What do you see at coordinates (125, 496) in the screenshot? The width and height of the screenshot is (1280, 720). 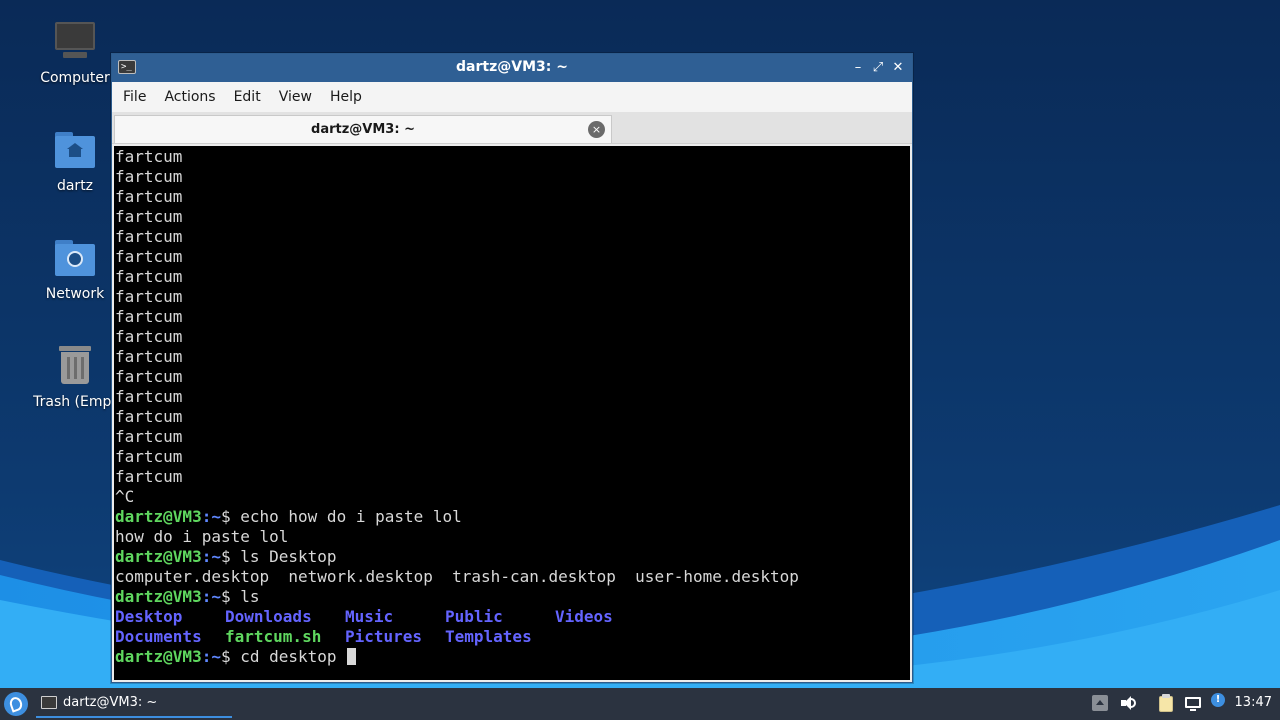 I see `terminal-line: ^C` at bounding box center [125, 496].